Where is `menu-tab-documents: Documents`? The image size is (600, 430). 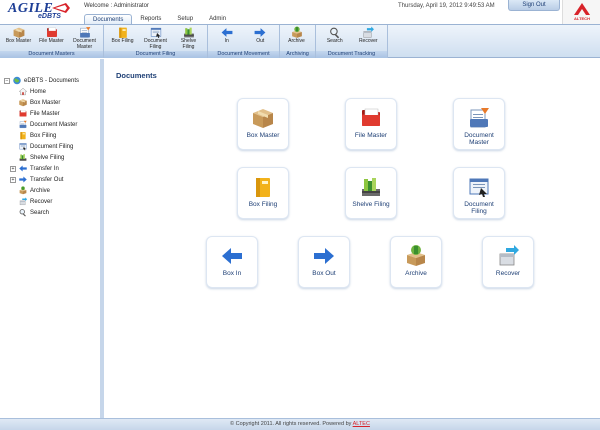 menu-tab-documents: Documents is located at coordinates (108, 19).